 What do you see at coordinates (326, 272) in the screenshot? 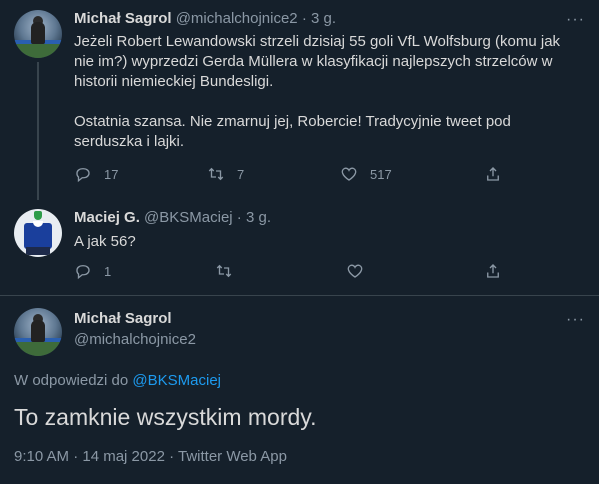
I see `tweet-actions: 1` at bounding box center [326, 272].